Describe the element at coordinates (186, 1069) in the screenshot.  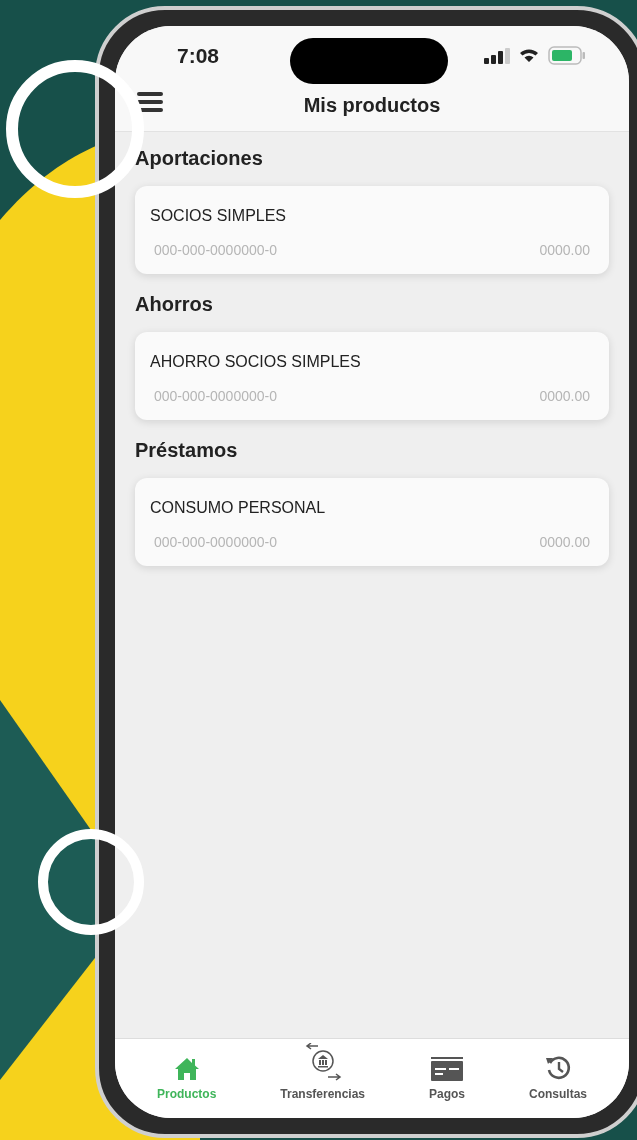
I see `home-icon` at that location.